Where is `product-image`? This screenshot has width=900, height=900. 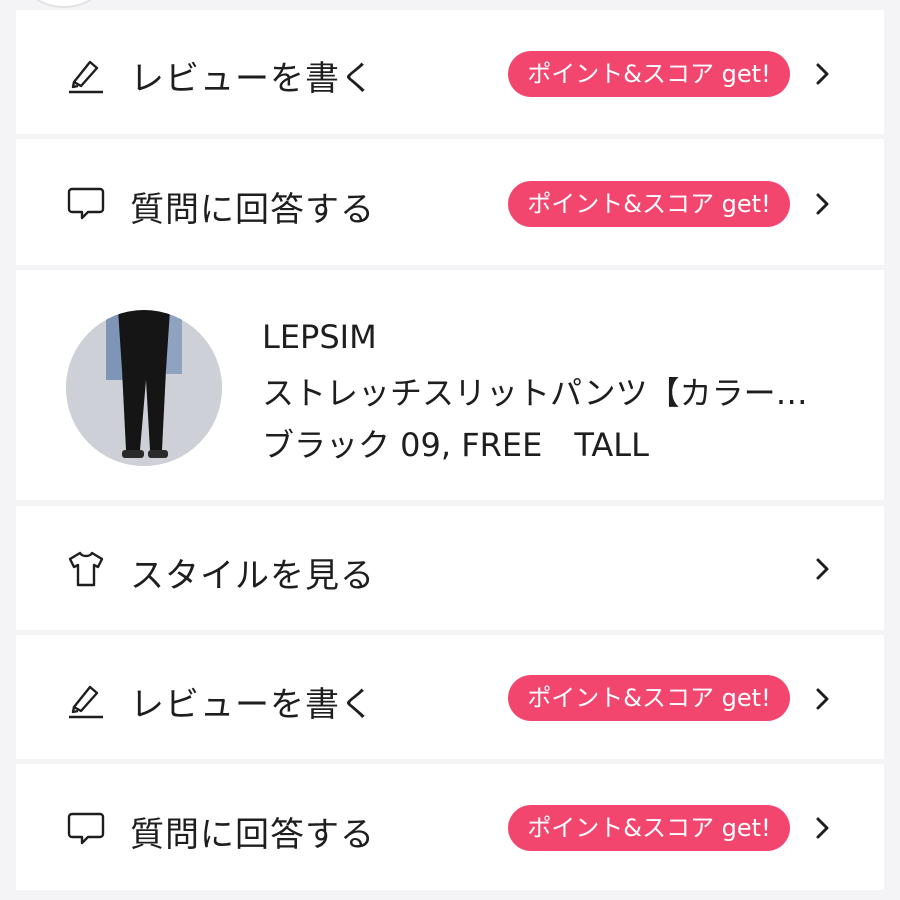 product-image is located at coordinates (144, 388).